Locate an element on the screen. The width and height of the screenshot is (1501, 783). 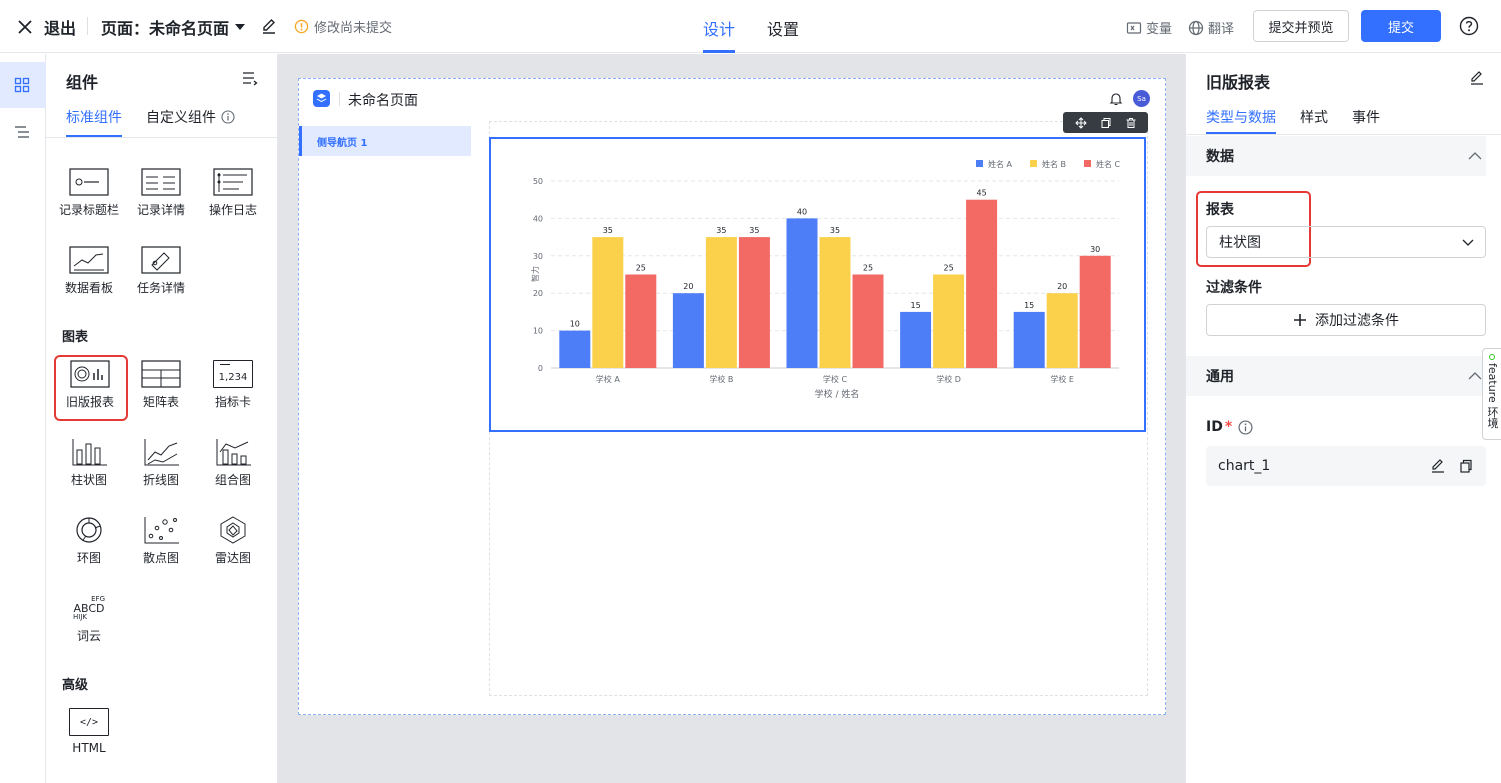
line-chart-icon is located at coordinates (161, 452).